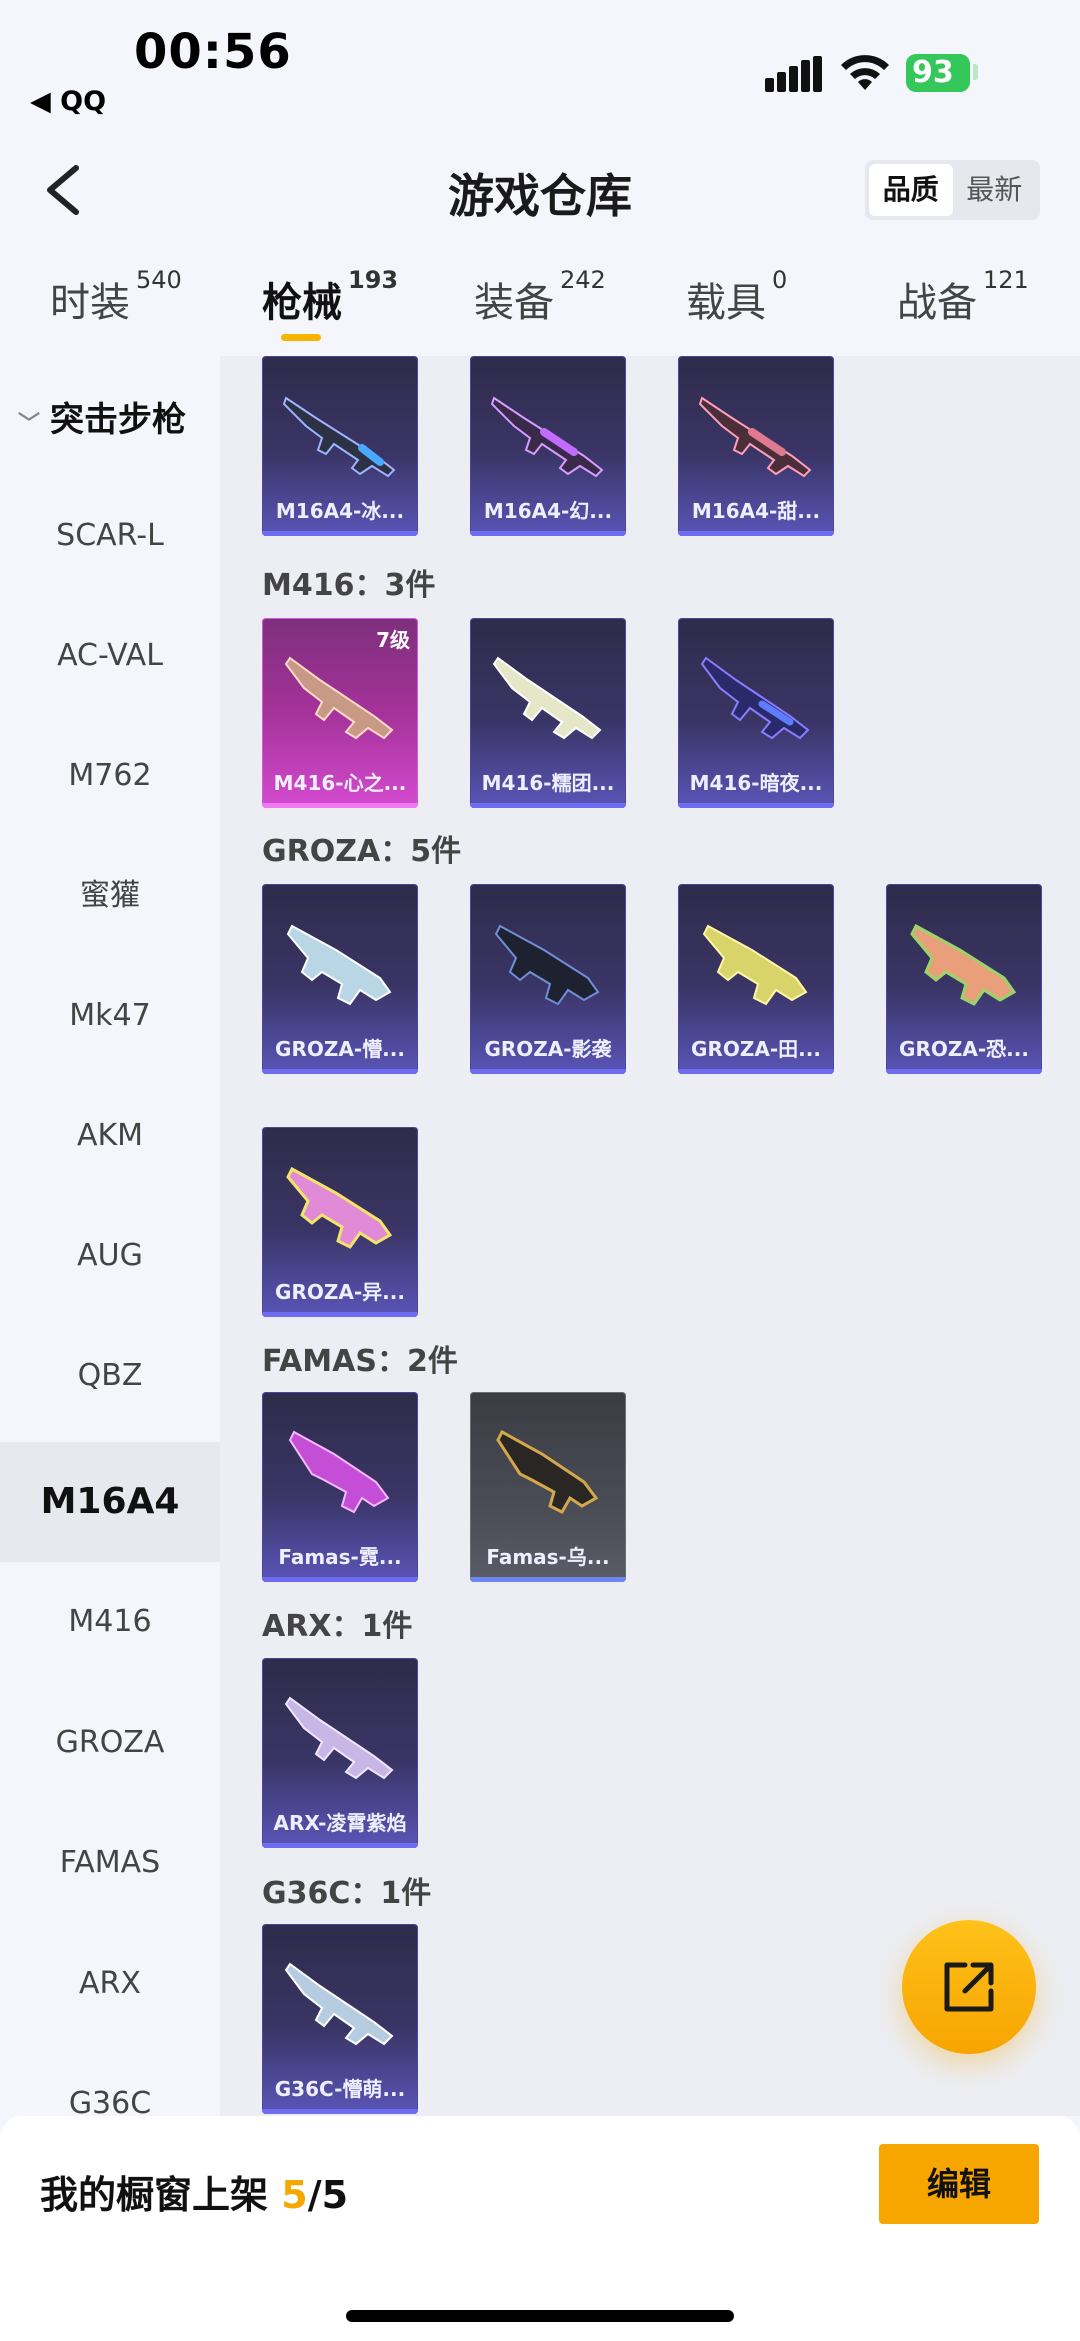  Describe the element at coordinates (110, 656) in the screenshot. I see `sidebar-item-ac-val: AC-VAL` at that location.